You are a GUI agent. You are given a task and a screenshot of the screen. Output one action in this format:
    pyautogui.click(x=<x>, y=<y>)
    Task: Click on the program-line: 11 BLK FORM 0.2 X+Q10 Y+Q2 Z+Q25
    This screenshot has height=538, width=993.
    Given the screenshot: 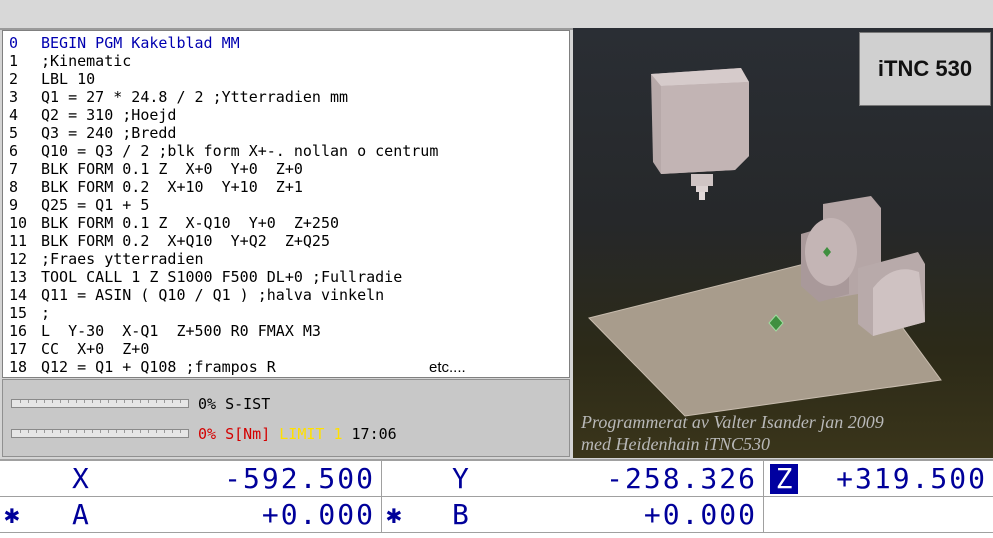 What is the action you would take?
    pyautogui.click(x=169, y=241)
    